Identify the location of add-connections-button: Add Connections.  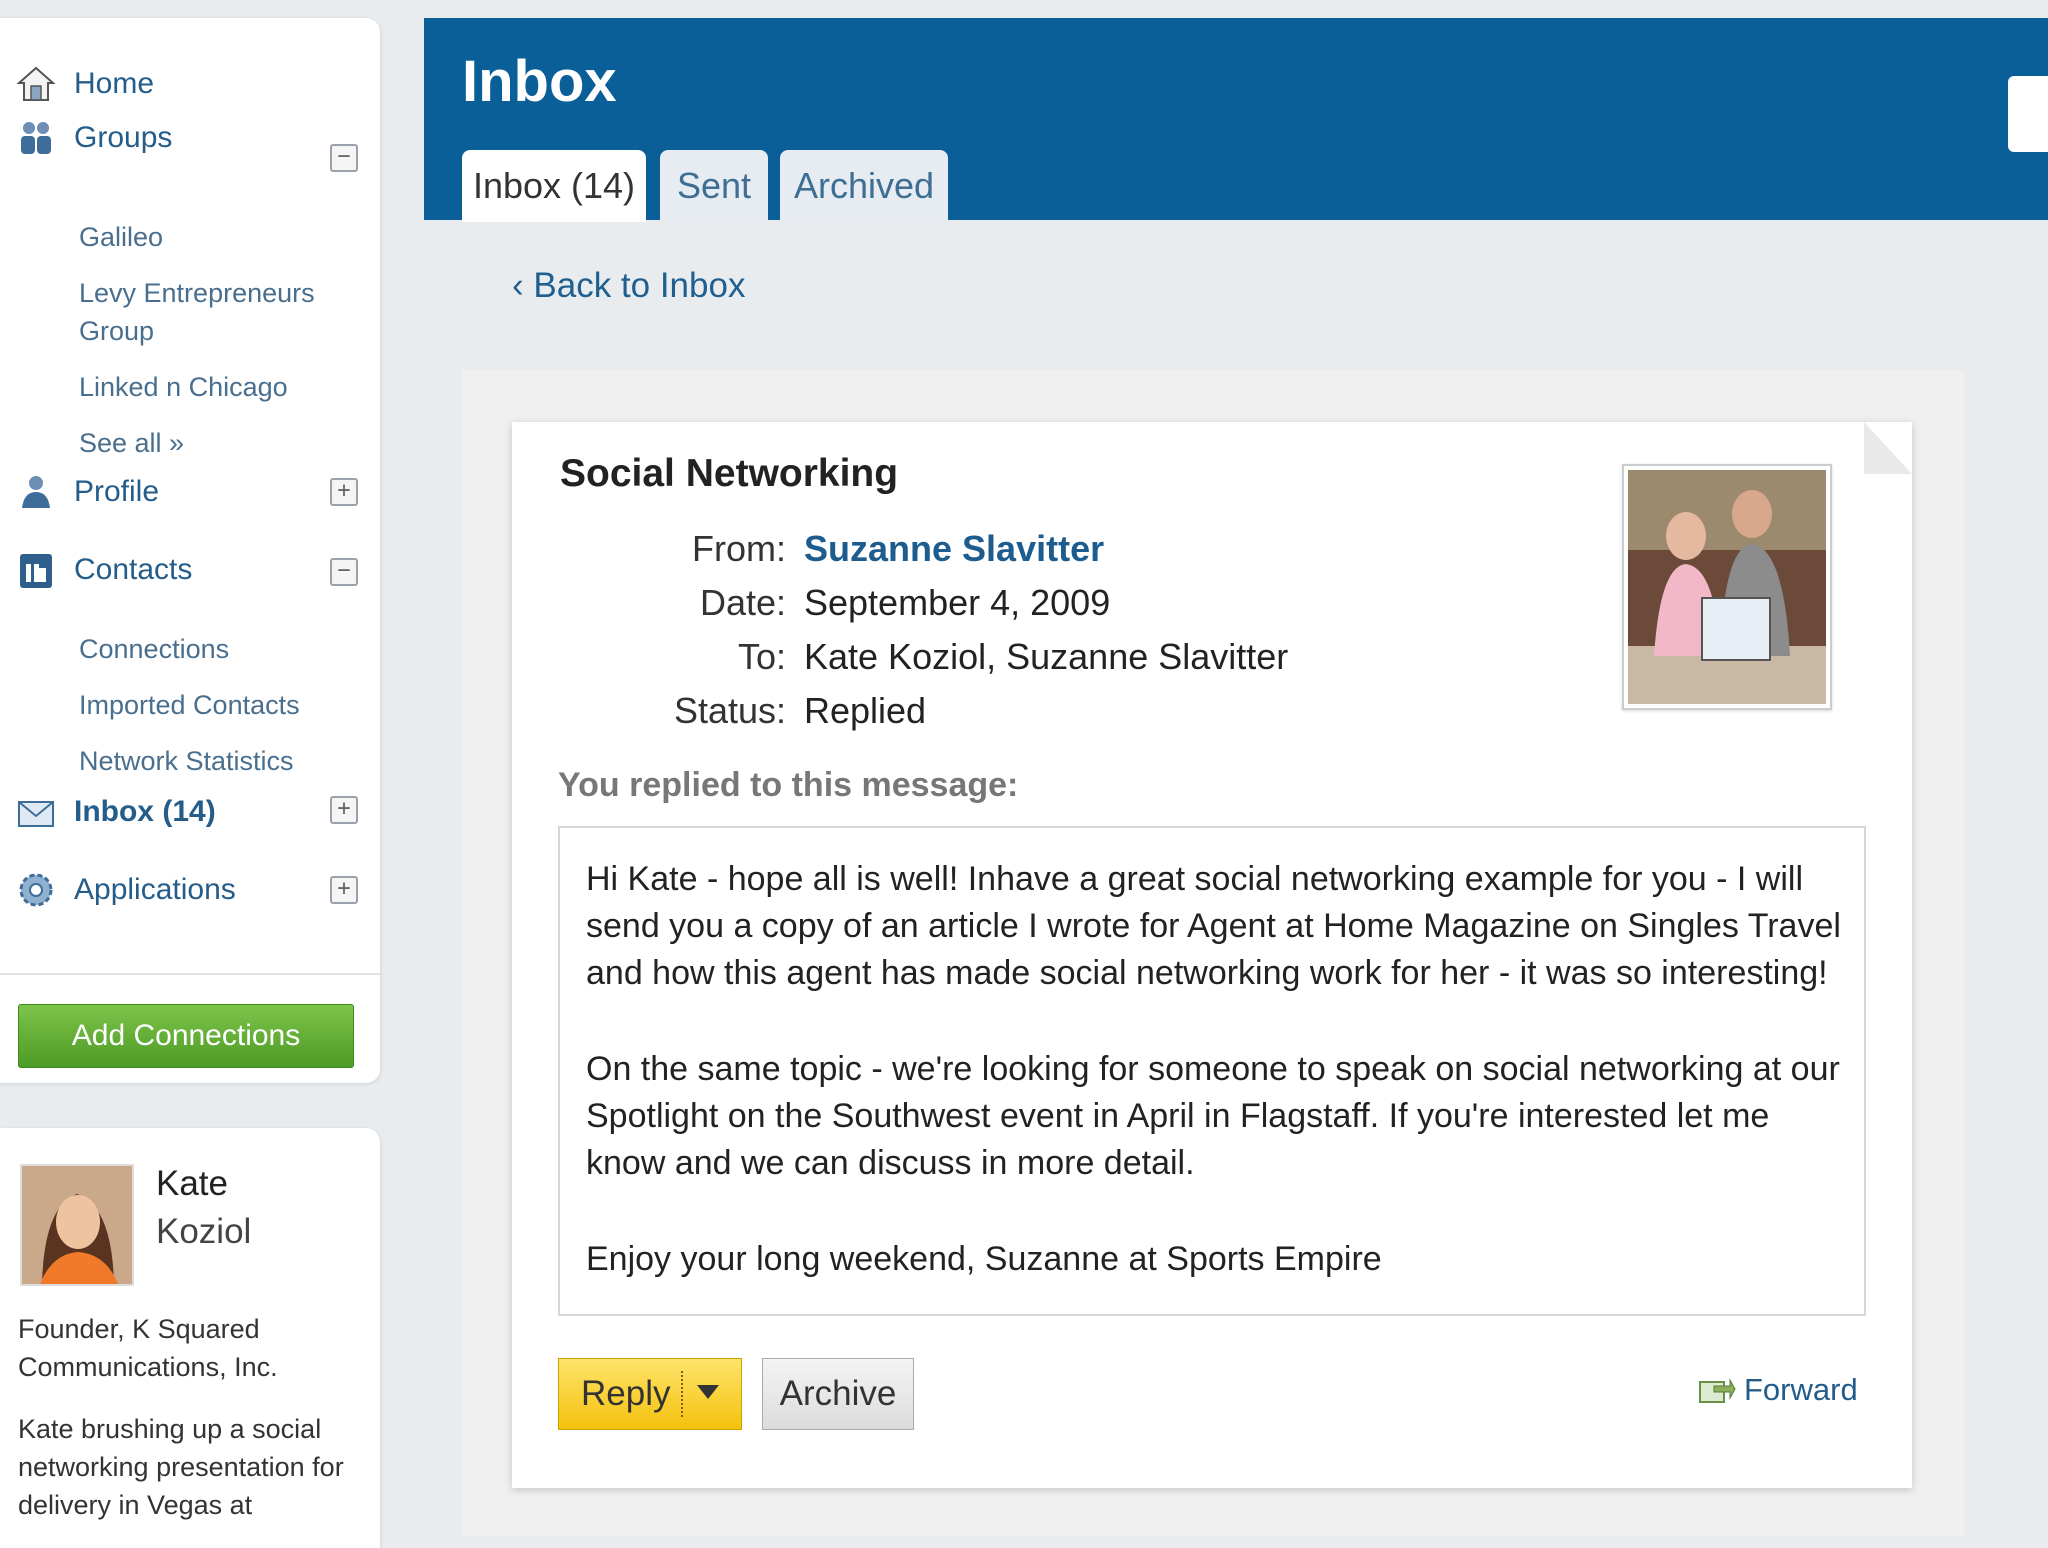
(186, 1036).